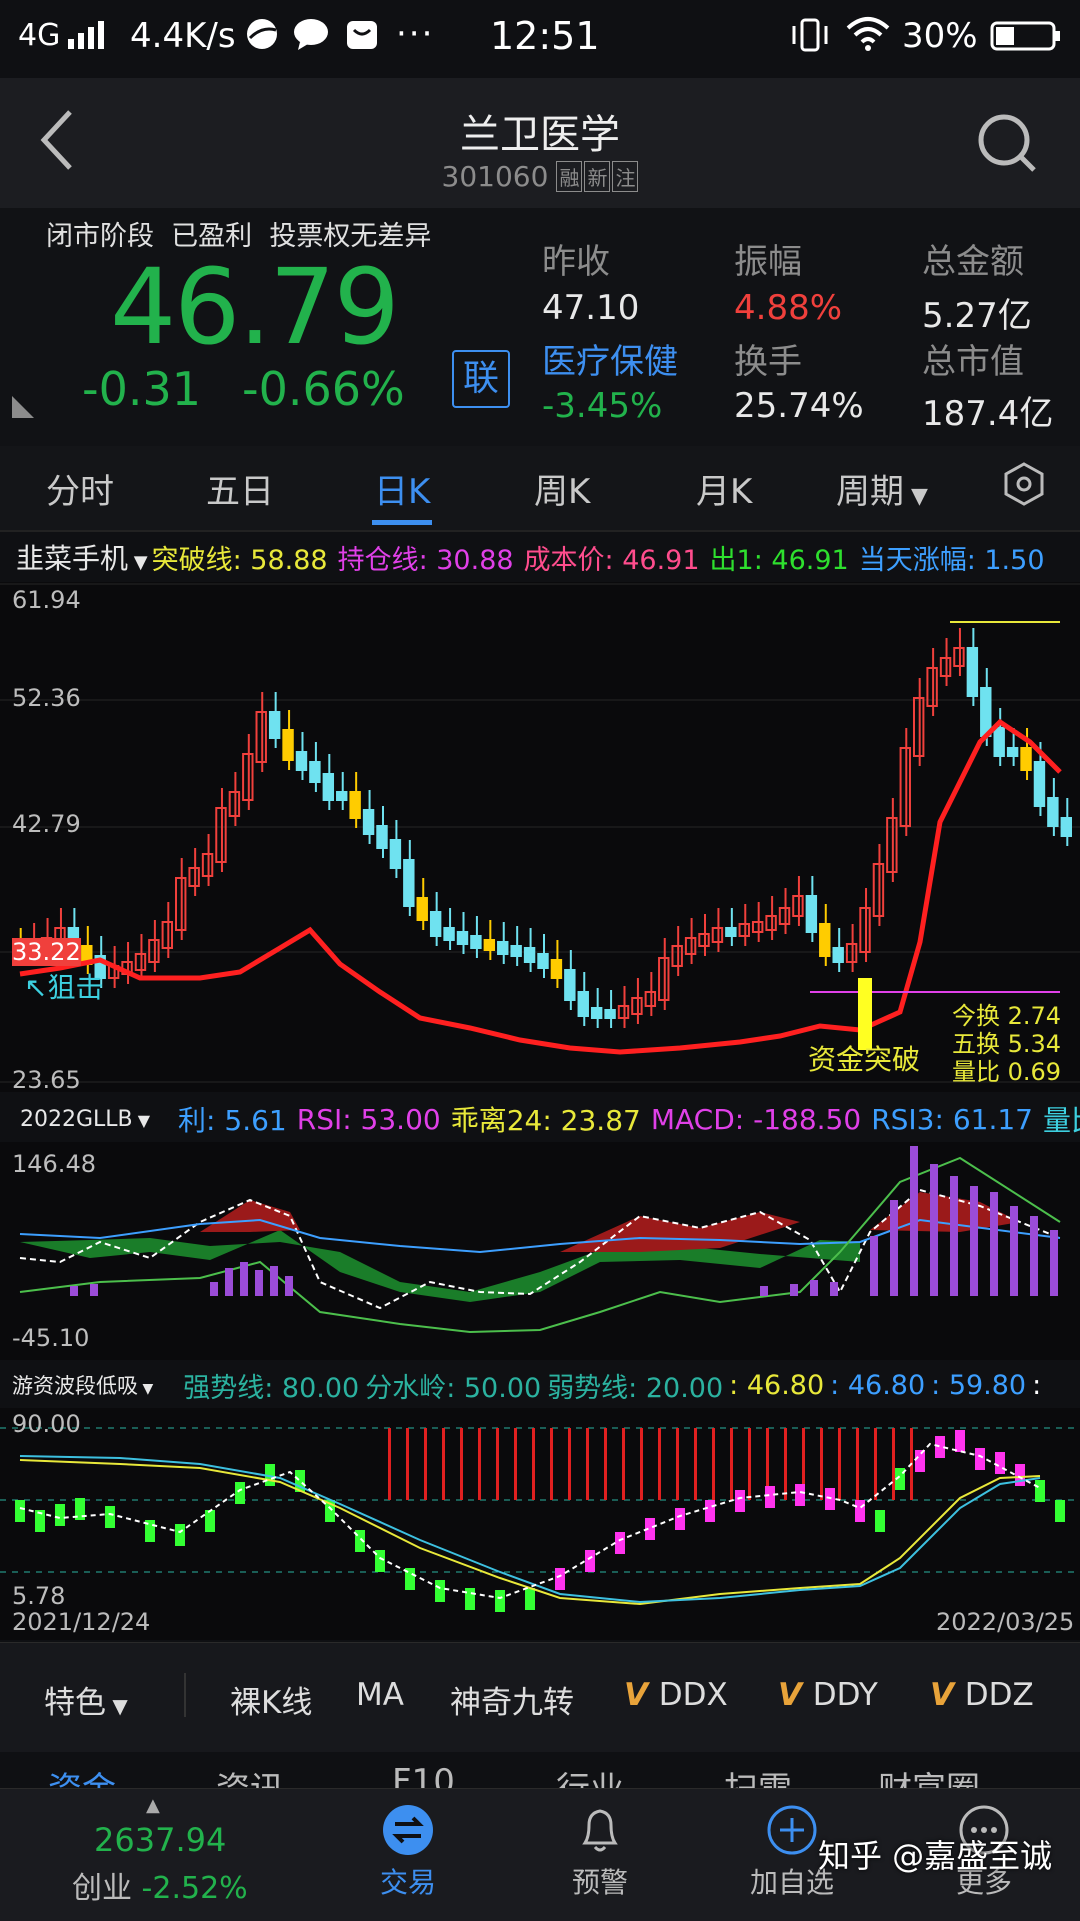 Image resolution: width=1080 pixels, height=1921 pixels. Describe the element at coordinates (271, 1699) in the screenshot. I see `toolbar-item-naked-k: 裸K线` at that location.